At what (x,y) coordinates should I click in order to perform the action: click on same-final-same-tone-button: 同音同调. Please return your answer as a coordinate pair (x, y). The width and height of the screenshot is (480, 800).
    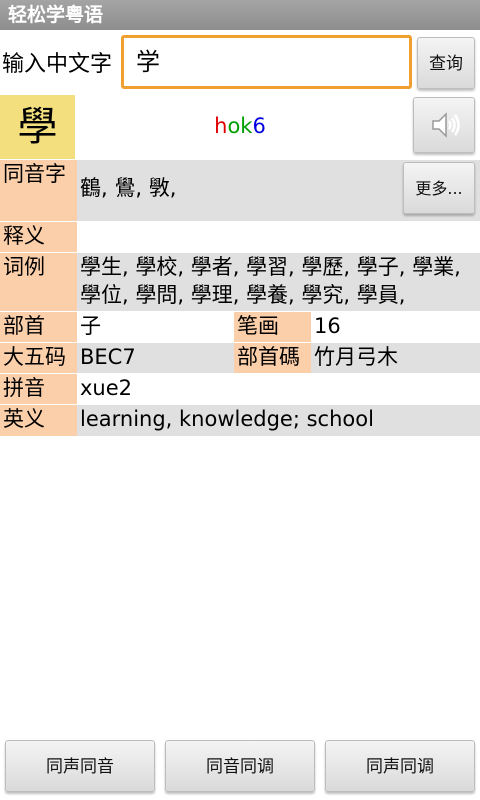
    Looking at the image, I should click on (240, 766).